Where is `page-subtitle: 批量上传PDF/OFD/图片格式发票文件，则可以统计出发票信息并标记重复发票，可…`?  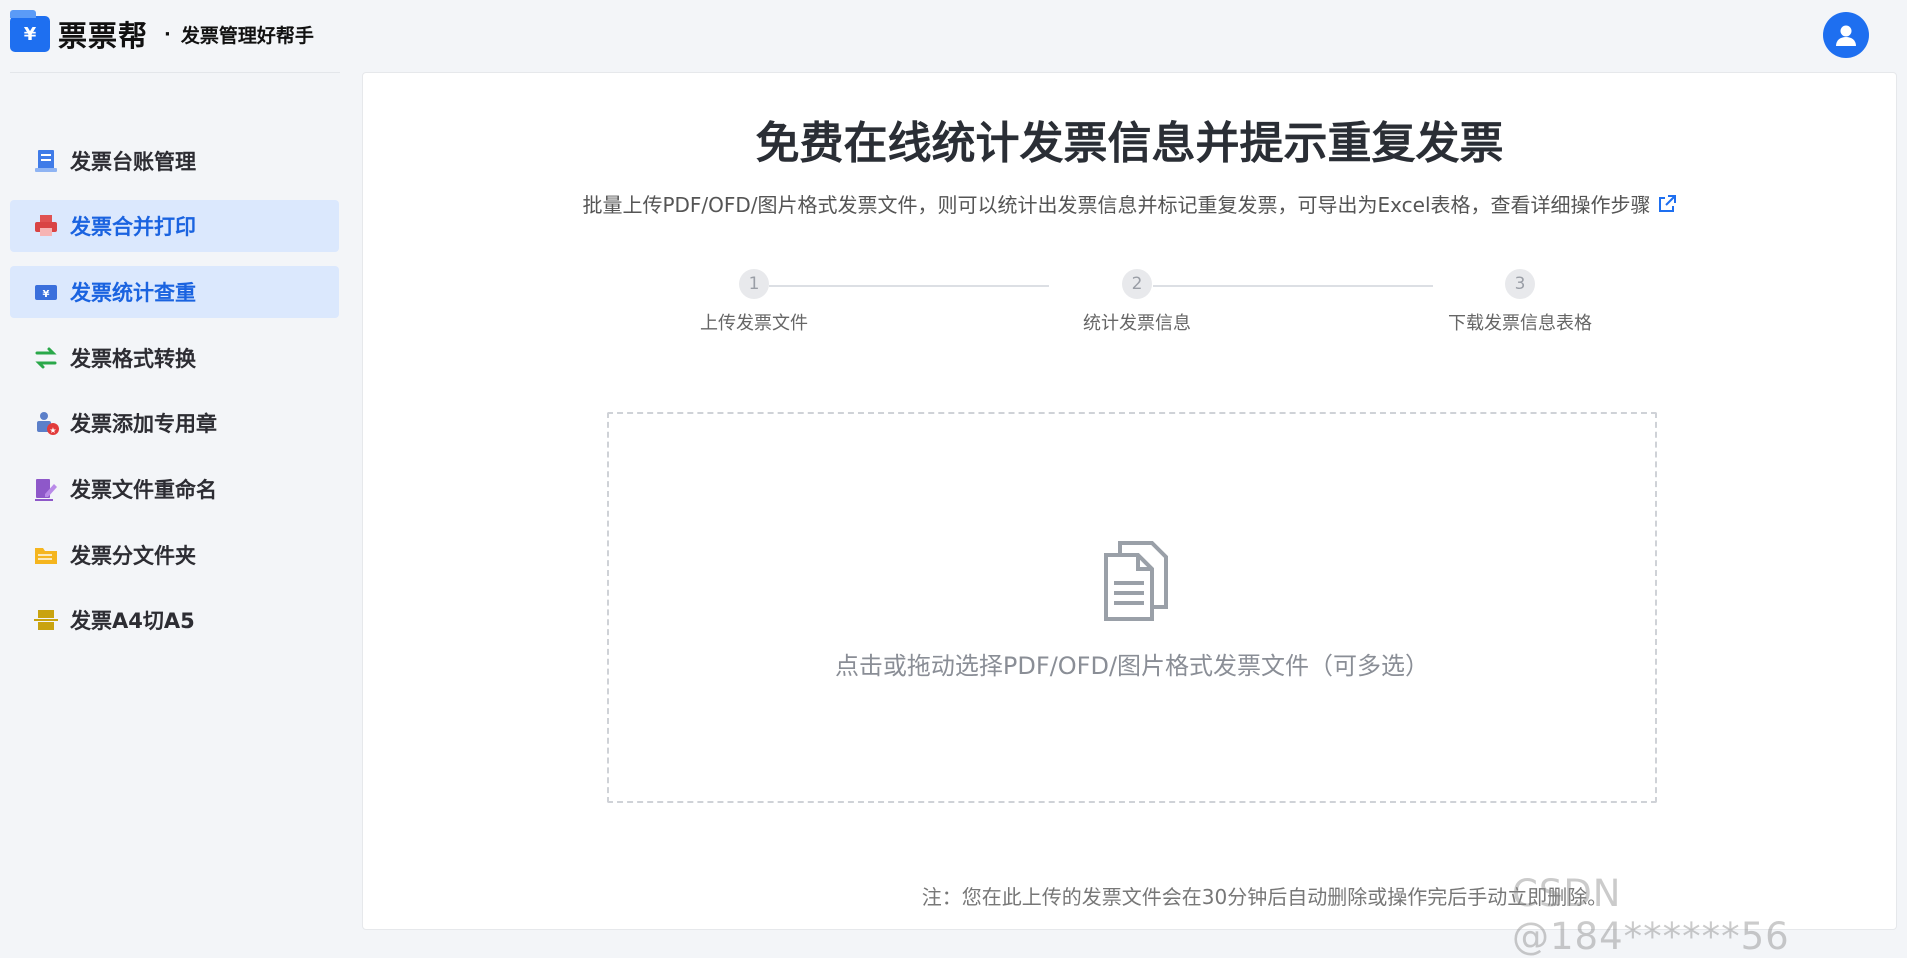 page-subtitle: 批量上传PDF/OFD/图片格式发票文件，则可以统计出发票信息并标记重复发票，可… is located at coordinates (1129, 204).